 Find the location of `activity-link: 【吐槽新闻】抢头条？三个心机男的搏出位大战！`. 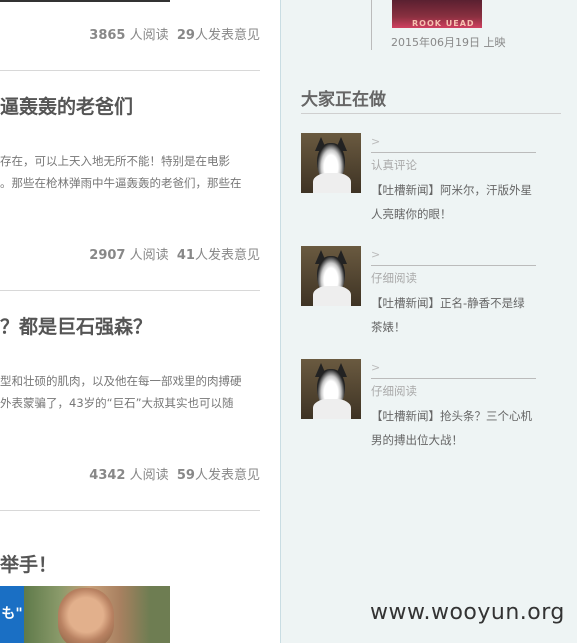

activity-link: 【吐槽新闻】抢头条？三个心机男的搏出位大战！ is located at coordinates (453, 428).